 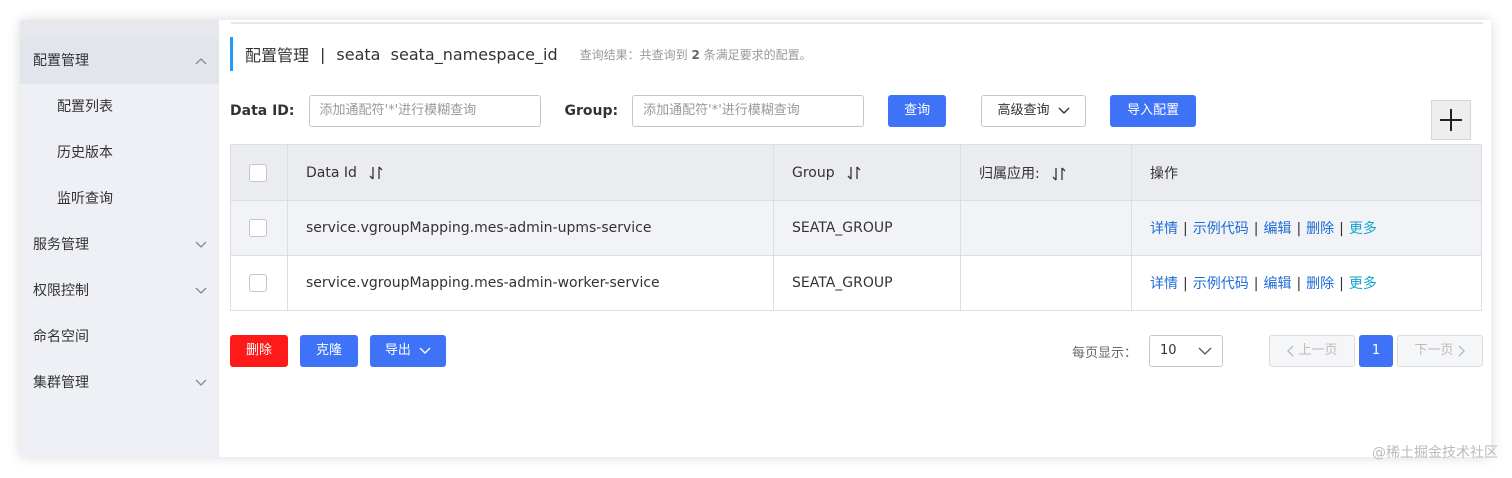 I want to click on column-header-data-id: Data Id, so click(x=530, y=172).